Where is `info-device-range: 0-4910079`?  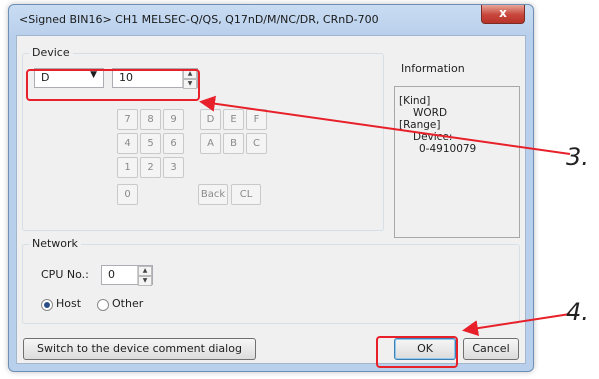
info-device-range: 0-4910079 is located at coordinates (448, 149).